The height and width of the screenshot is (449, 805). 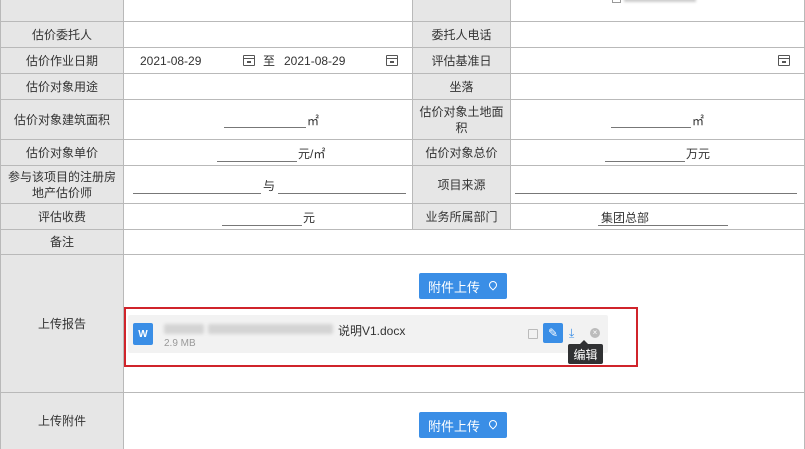 I want to click on report-upload-label: 上传报告, so click(x=62, y=323).